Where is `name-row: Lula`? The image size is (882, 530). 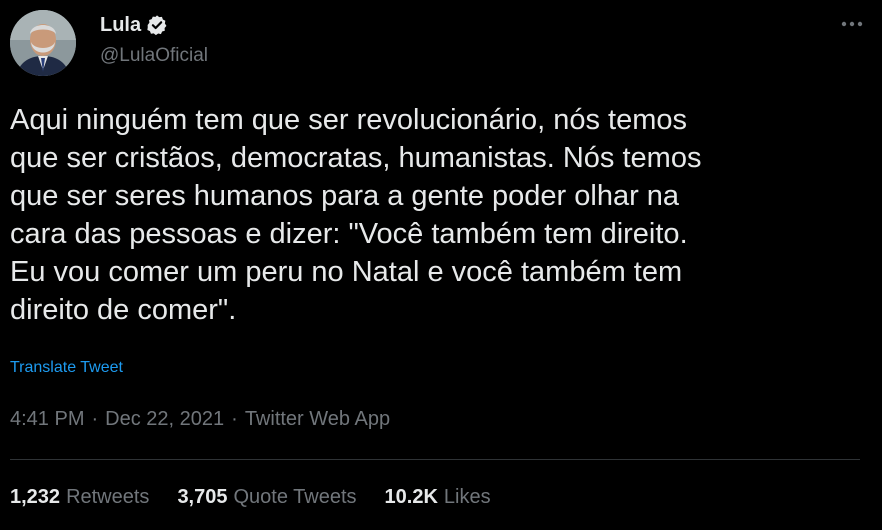 name-row: Lula is located at coordinates (154, 25).